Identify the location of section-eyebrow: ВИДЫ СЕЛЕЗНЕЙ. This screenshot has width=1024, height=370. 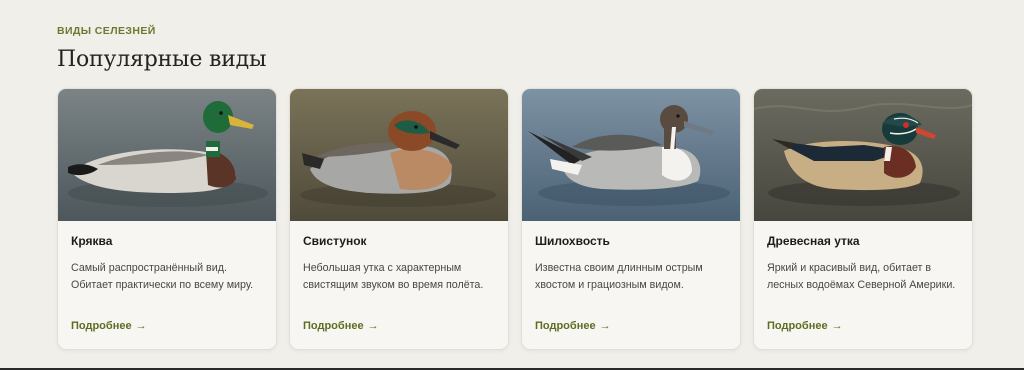
(106, 31).